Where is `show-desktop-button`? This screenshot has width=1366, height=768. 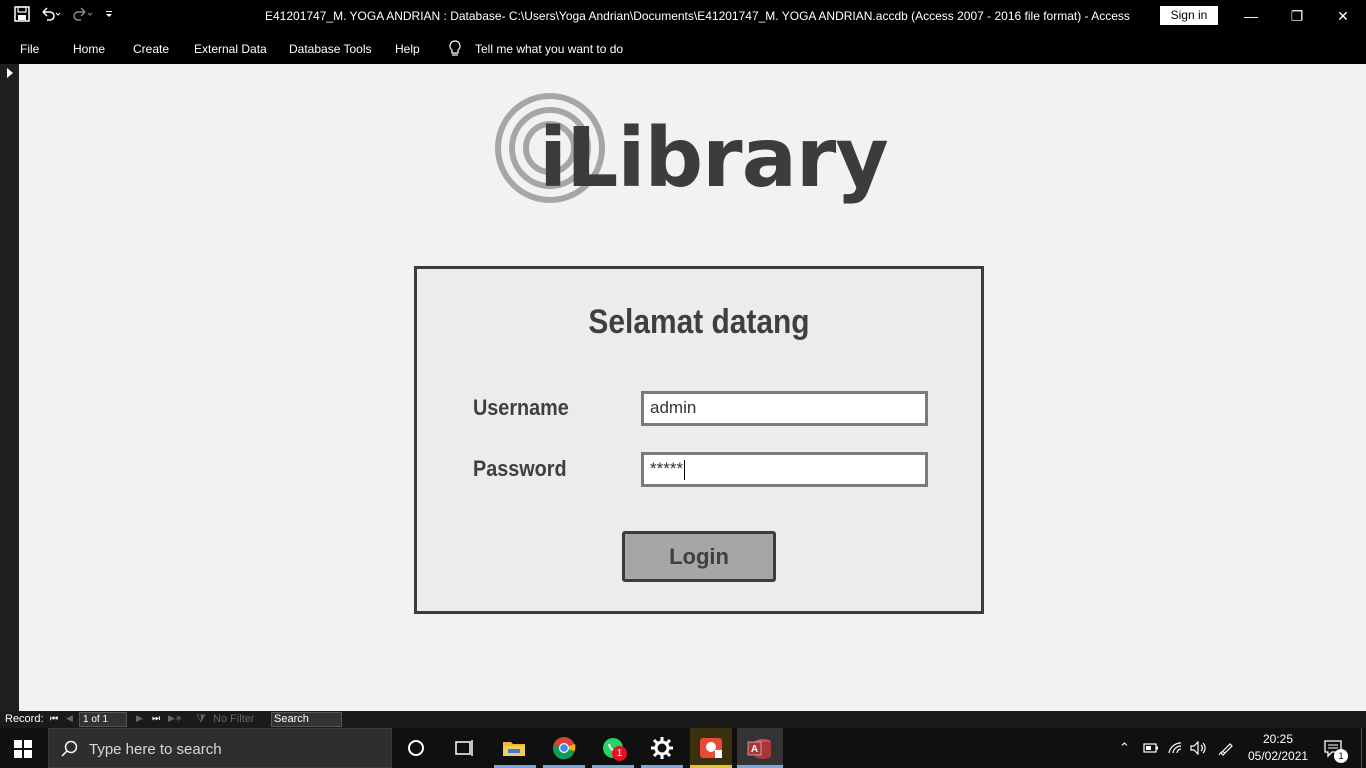 show-desktop-button is located at coordinates (1361, 748).